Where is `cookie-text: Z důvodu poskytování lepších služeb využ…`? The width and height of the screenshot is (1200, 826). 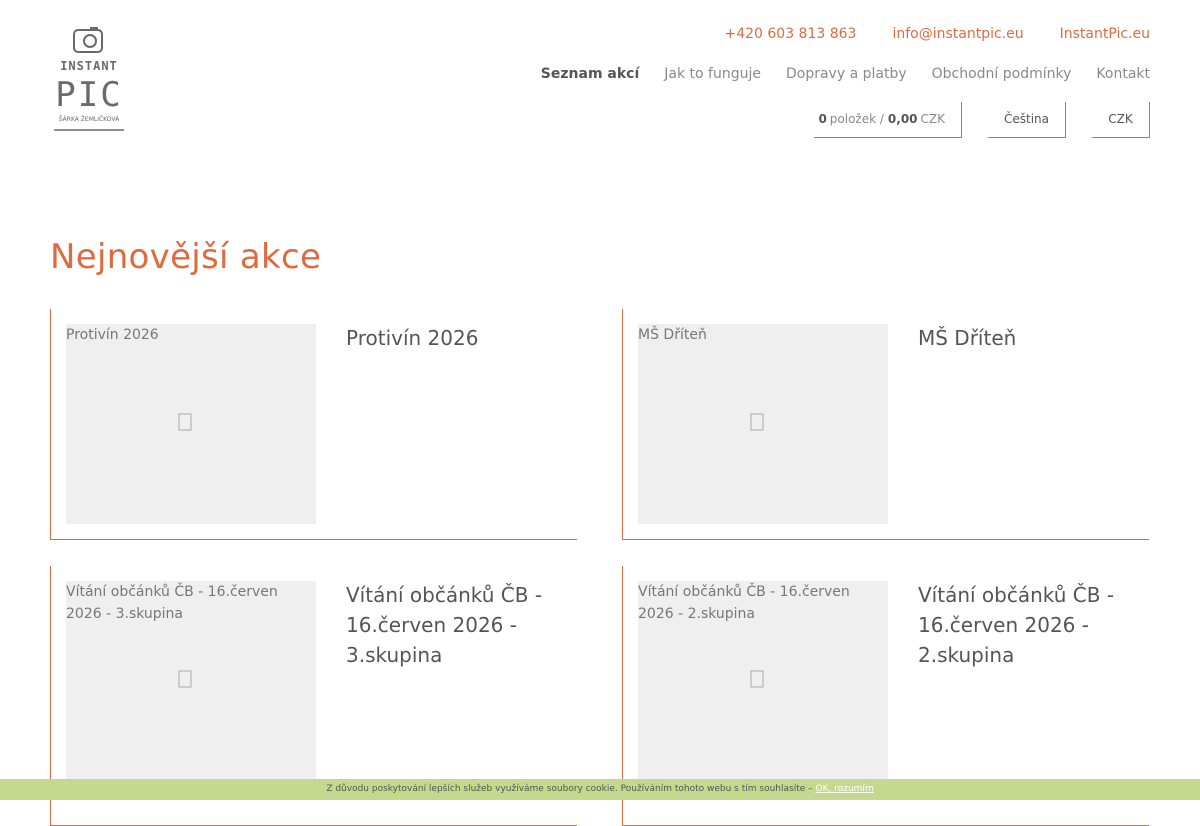
cookie-text: Z důvodu poskytování lepších služeb využ… is located at coordinates (569, 789).